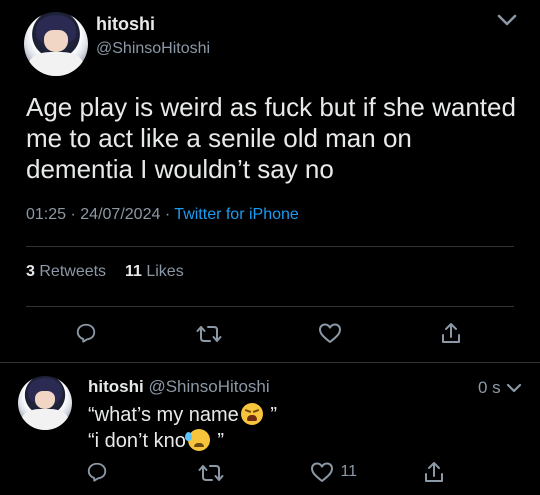 This screenshot has height=495, width=540. Describe the element at coordinates (251, 414) in the screenshot. I see `tired-face-emoji` at that location.